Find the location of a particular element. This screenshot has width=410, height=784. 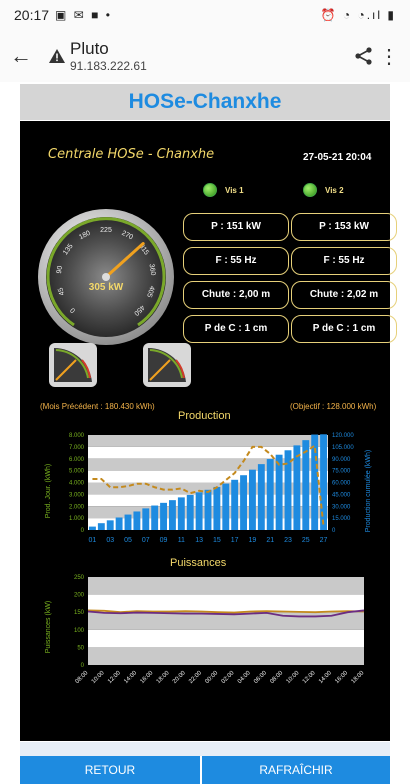

x-tick-label: 01 is located at coordinates (93, 540).